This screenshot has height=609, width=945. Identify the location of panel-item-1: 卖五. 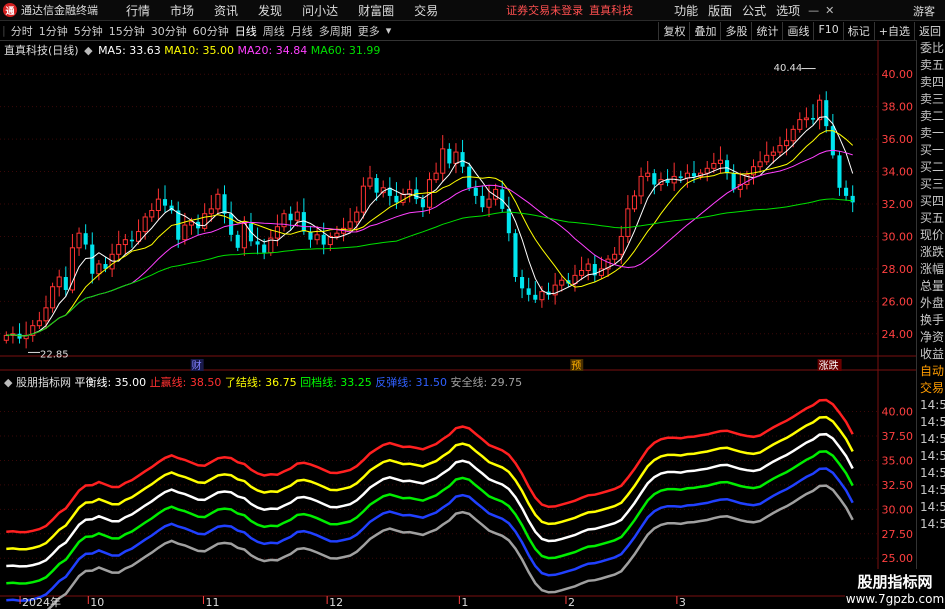
(932, 65).